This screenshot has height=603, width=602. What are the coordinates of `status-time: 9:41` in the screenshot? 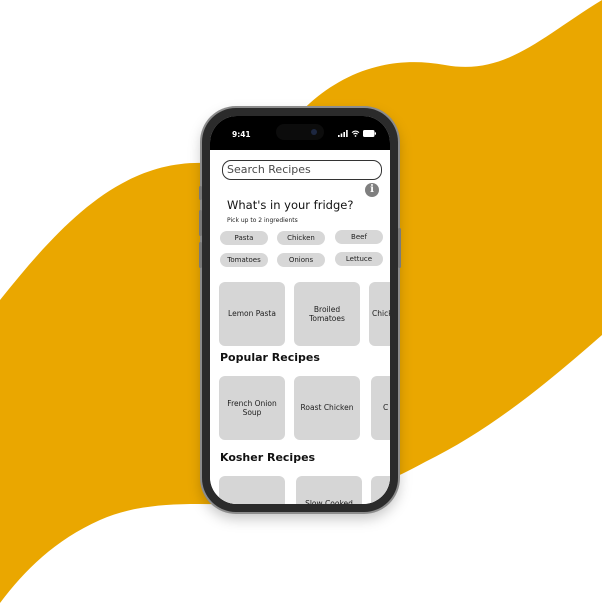 It's located at (241, 134).